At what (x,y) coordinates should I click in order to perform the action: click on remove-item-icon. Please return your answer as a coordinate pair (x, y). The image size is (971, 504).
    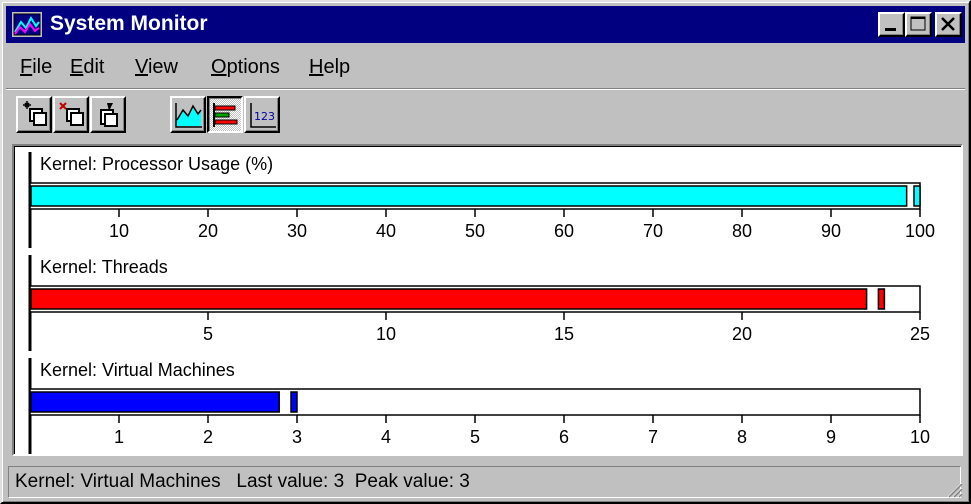
    Looking at the image, I should click on (71, 114).